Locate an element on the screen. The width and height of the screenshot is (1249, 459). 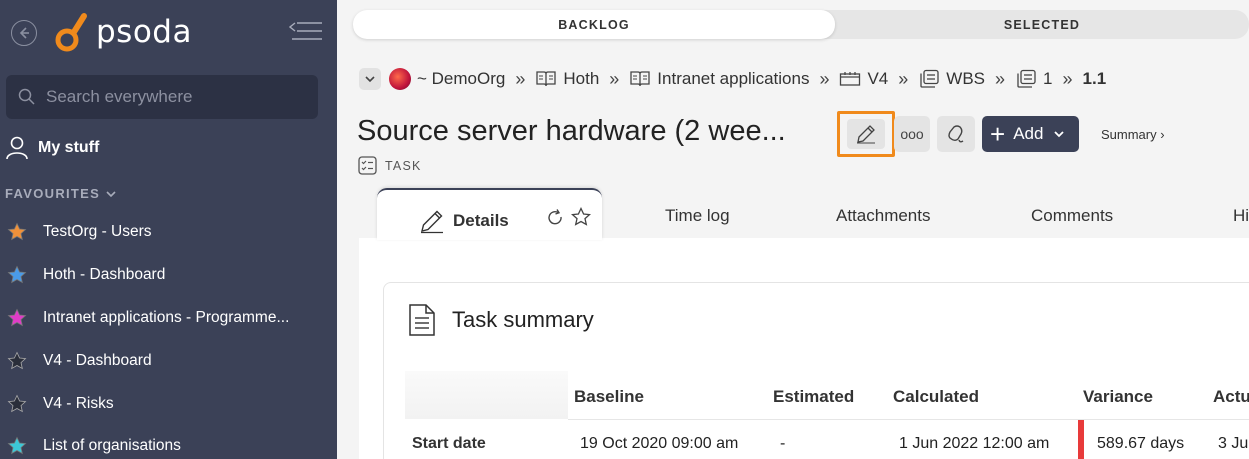
item-type-tag: TASK is located at coordinates (390, 165).